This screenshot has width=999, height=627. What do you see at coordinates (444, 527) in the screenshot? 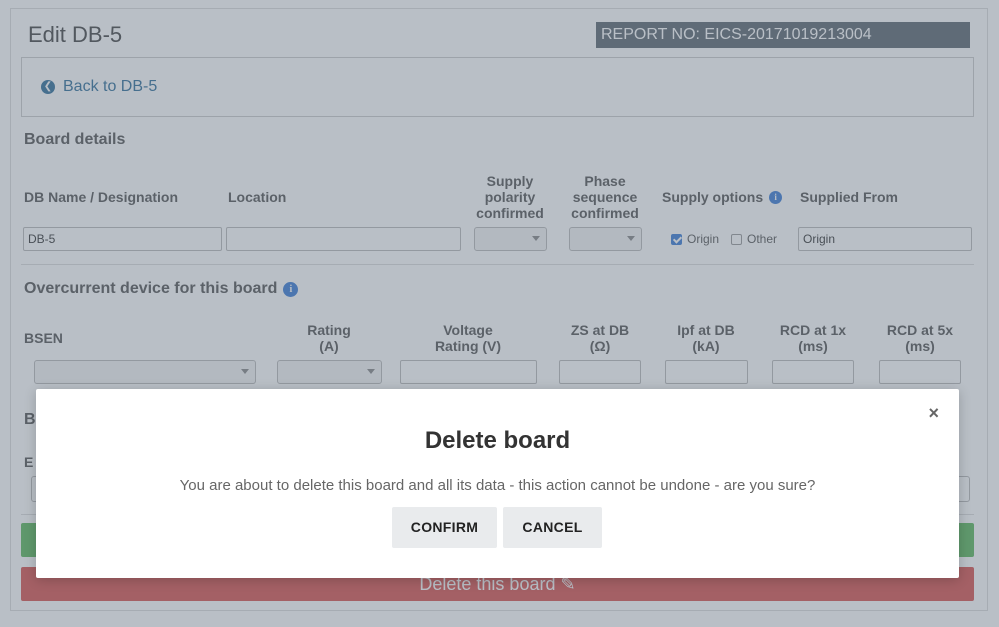
I see `confirm-button: CONFIRM` at bounding box center [444, 527].